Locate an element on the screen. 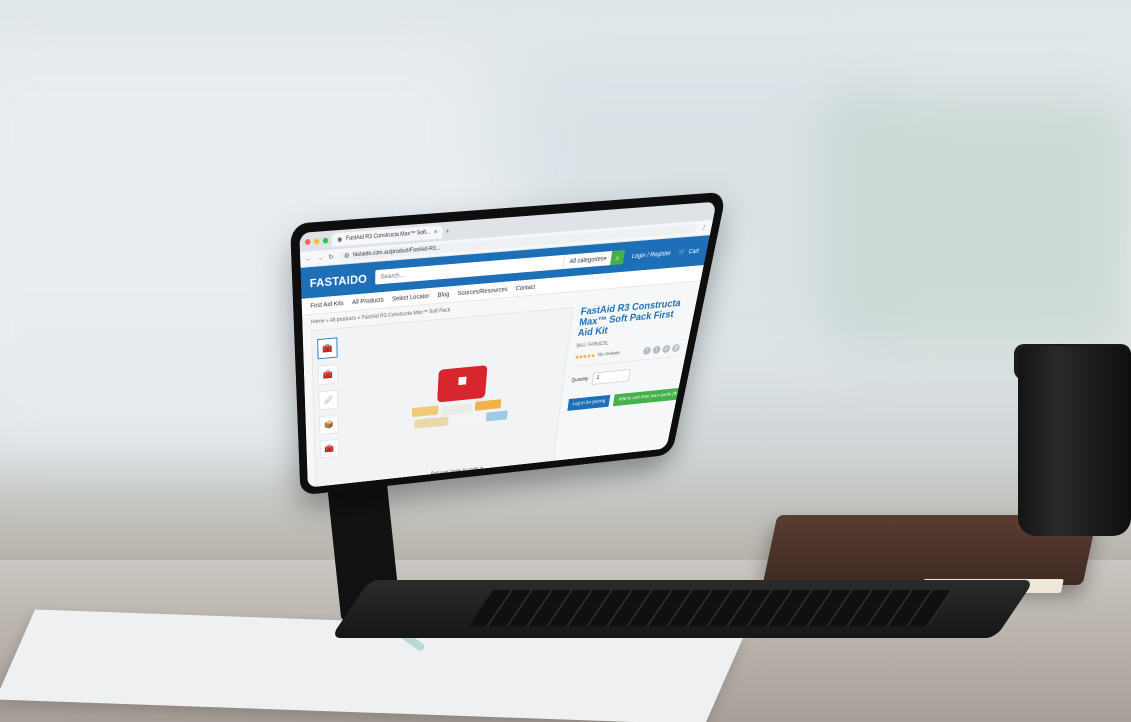  menu-icon: ⋮ is located at coordinates (703, 228).